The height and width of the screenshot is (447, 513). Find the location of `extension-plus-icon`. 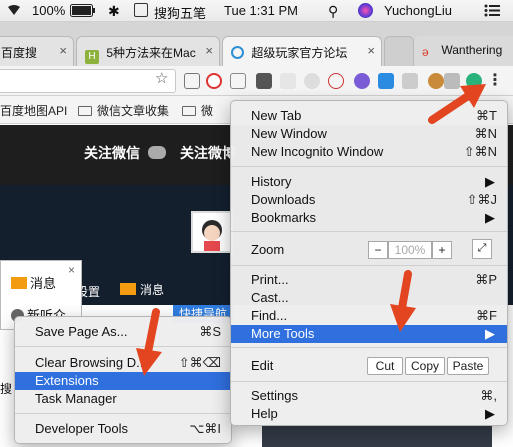

extension-plus-icon is located at coordinates (214, 81).